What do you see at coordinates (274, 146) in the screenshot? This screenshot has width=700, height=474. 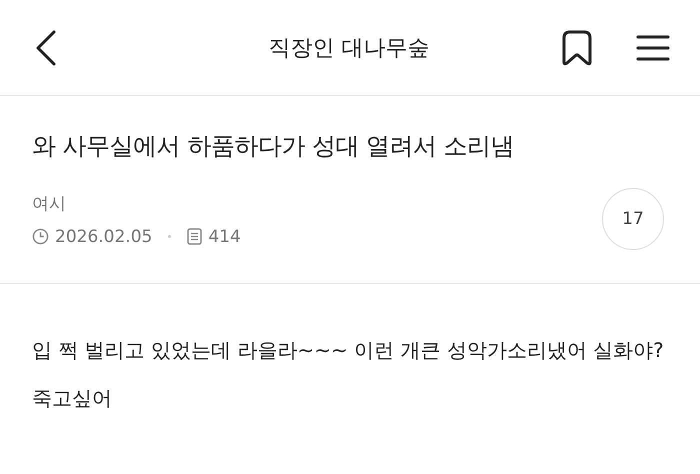 I see `post-title: 와 사무실에서 하품하다가 성대 열려서 소리냄` at bounding box center [274, 146].